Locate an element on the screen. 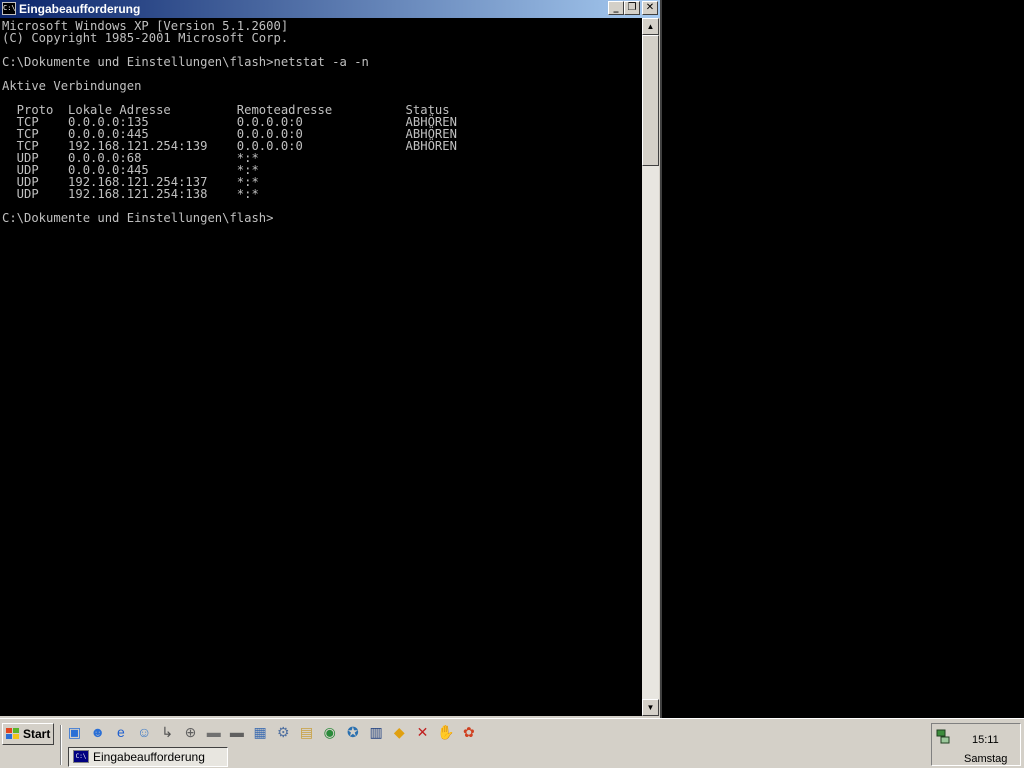 The height and width of the screenshot is (768, 1024). scroll-down-button: ▼ is located at coordinates (650, 707).